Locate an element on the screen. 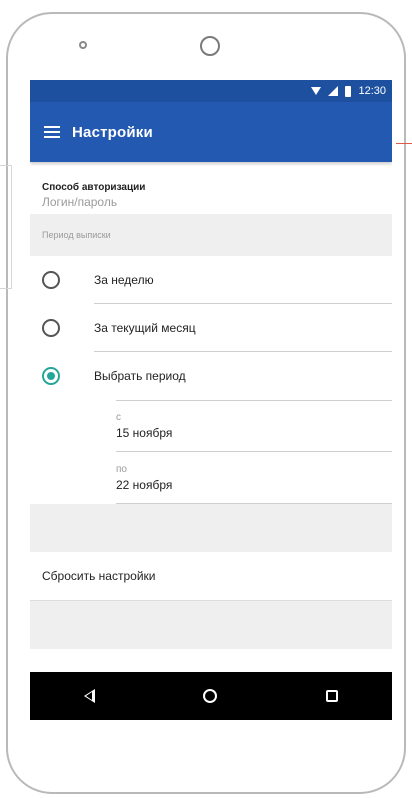 Image resolution: width=412 pixels, height=798 pixels. date-from-value: 15 ноября is located at coordinates (144, 433).